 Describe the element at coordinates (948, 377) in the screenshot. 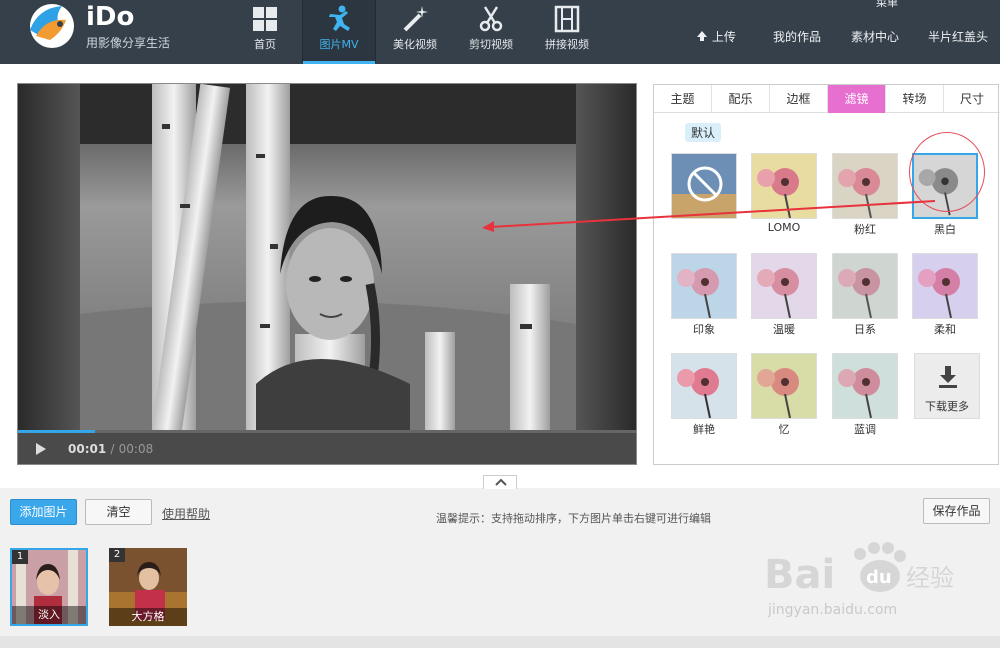

I see `download-icon` at that location.